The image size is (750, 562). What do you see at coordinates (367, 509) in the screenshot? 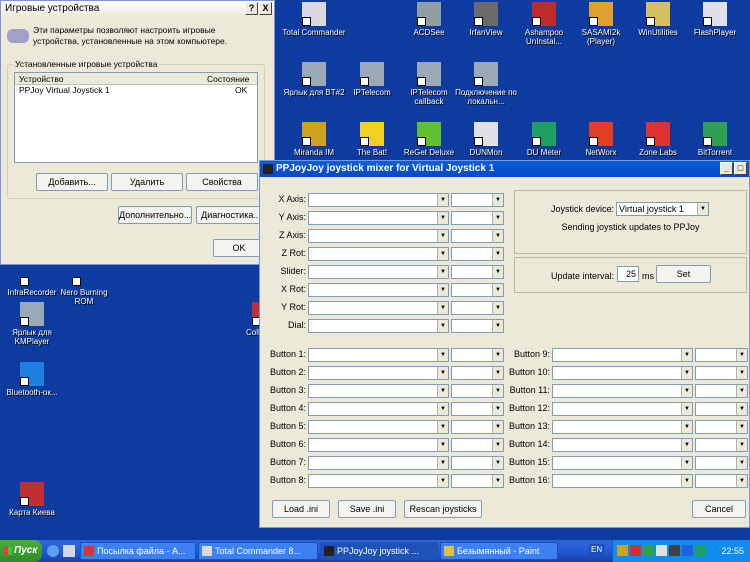
I see `save-ini-button: Save .ini` at bounding box center [367, 509].